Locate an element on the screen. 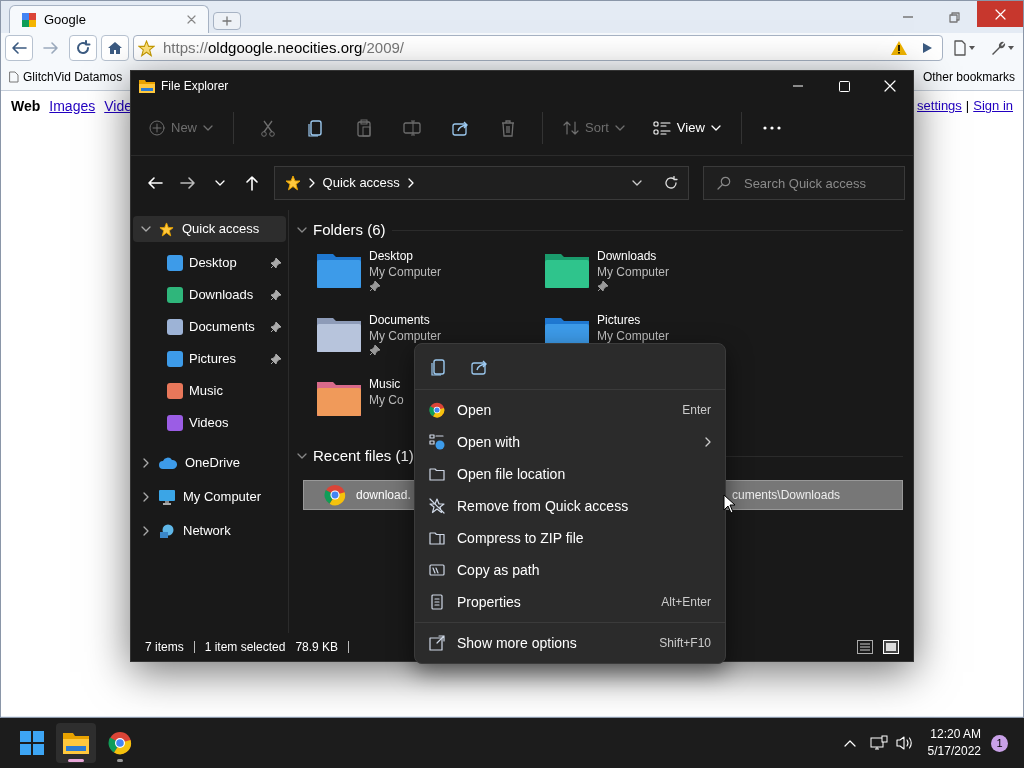 This screenshot has height=768, width=1024. shortcut-text: Shift+F10 is located at coordinates (685, 643).